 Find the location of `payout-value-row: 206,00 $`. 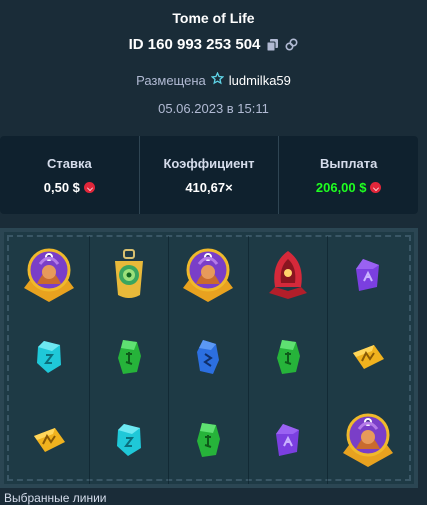

payout-value-row: 206,00 $ is located at coordinates (349, 187).